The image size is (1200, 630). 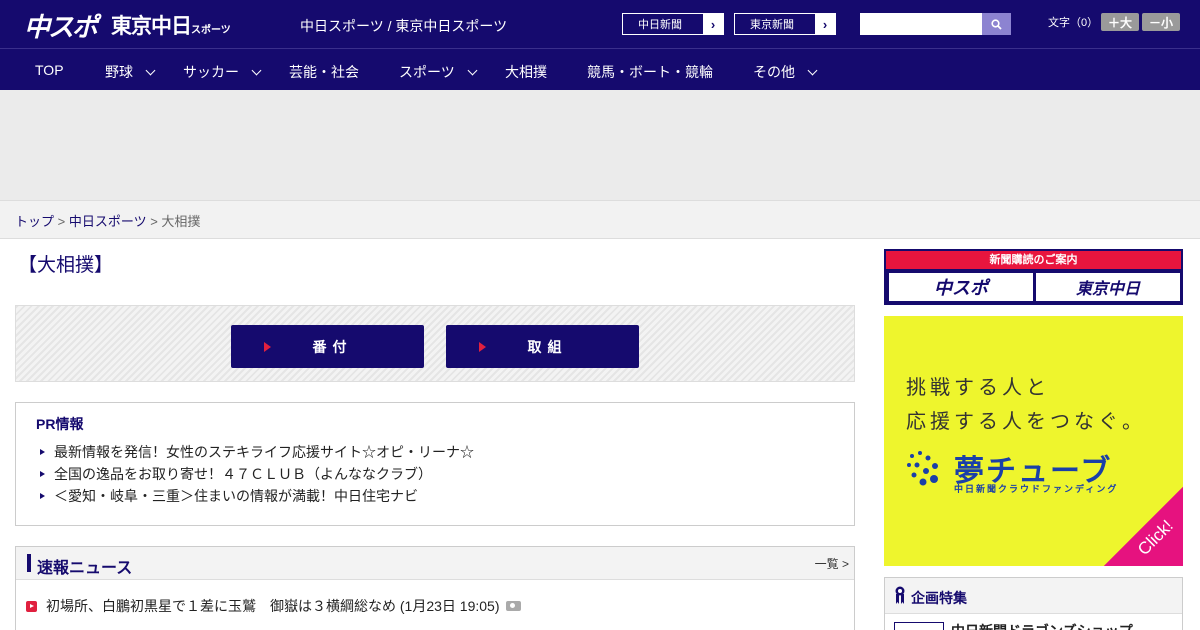 I want to click on font-size-label: 文字（0）, so click(x=1073, y=23).